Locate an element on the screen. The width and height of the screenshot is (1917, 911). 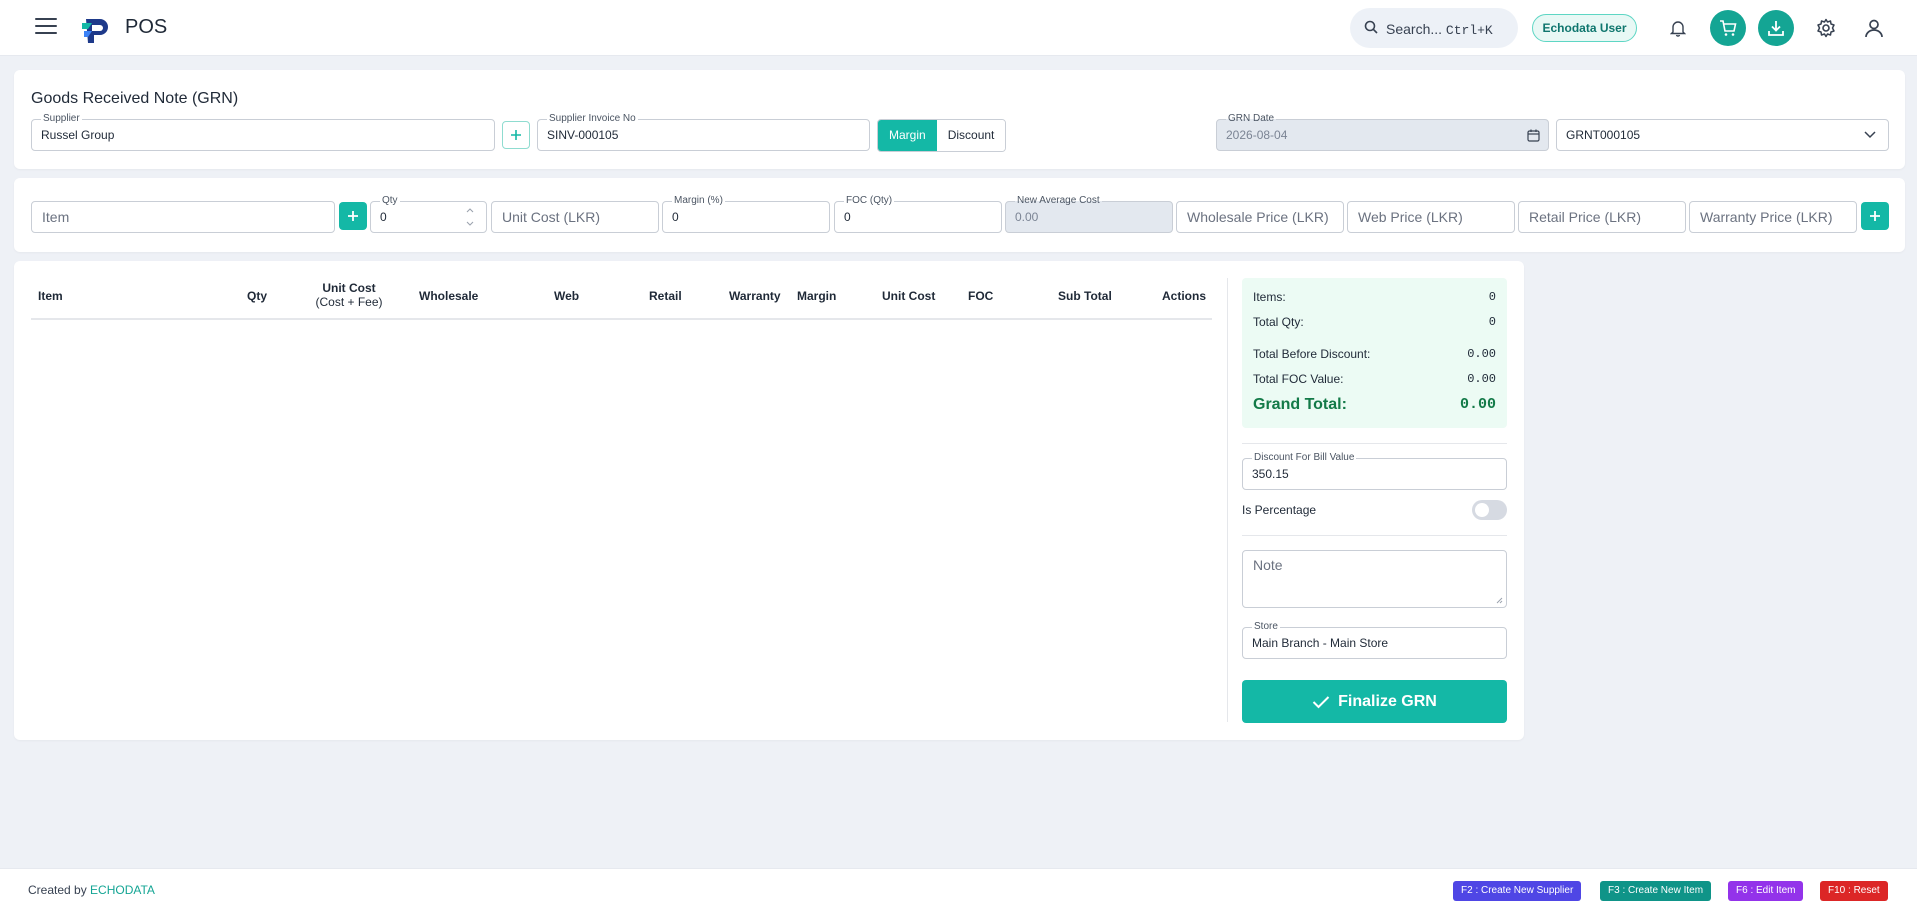
unit-cost-input: Unit Cost (LKR) is located at coordinates (575, 217).